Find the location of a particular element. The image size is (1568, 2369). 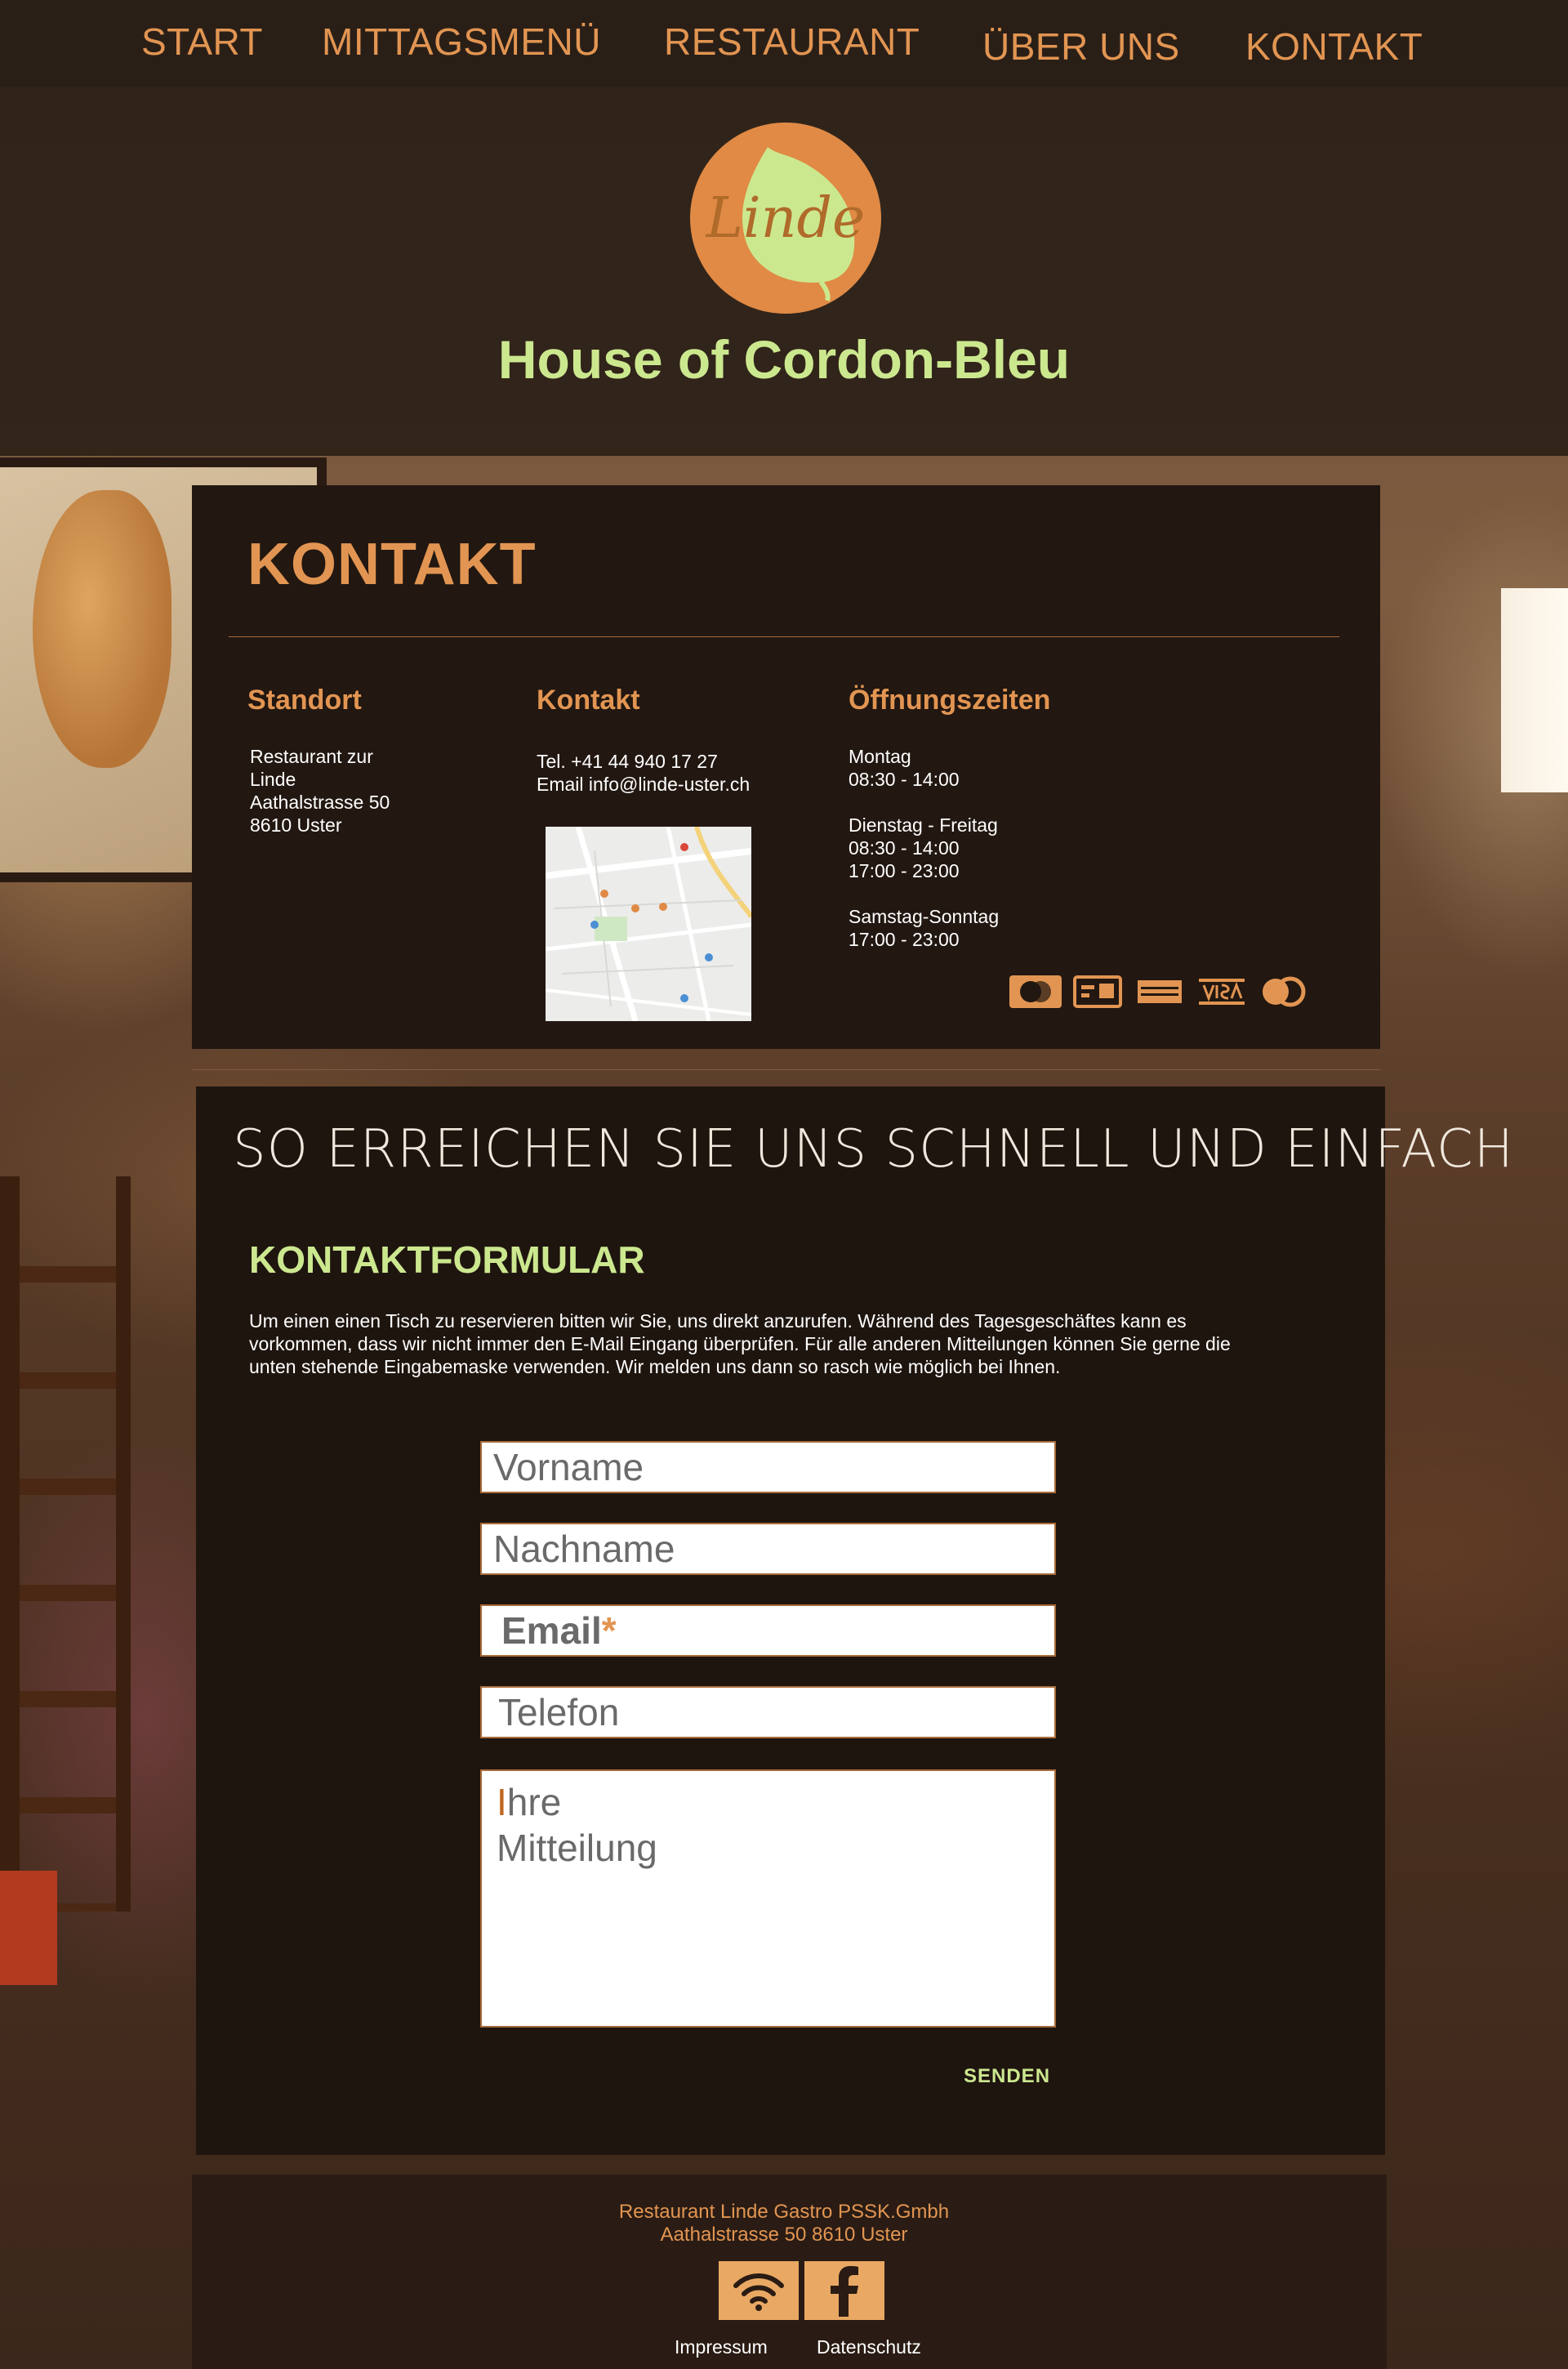

hours-weekend: Samstag-Sonntag 17:00 - 23:00 is located at coordinates (924, 928).